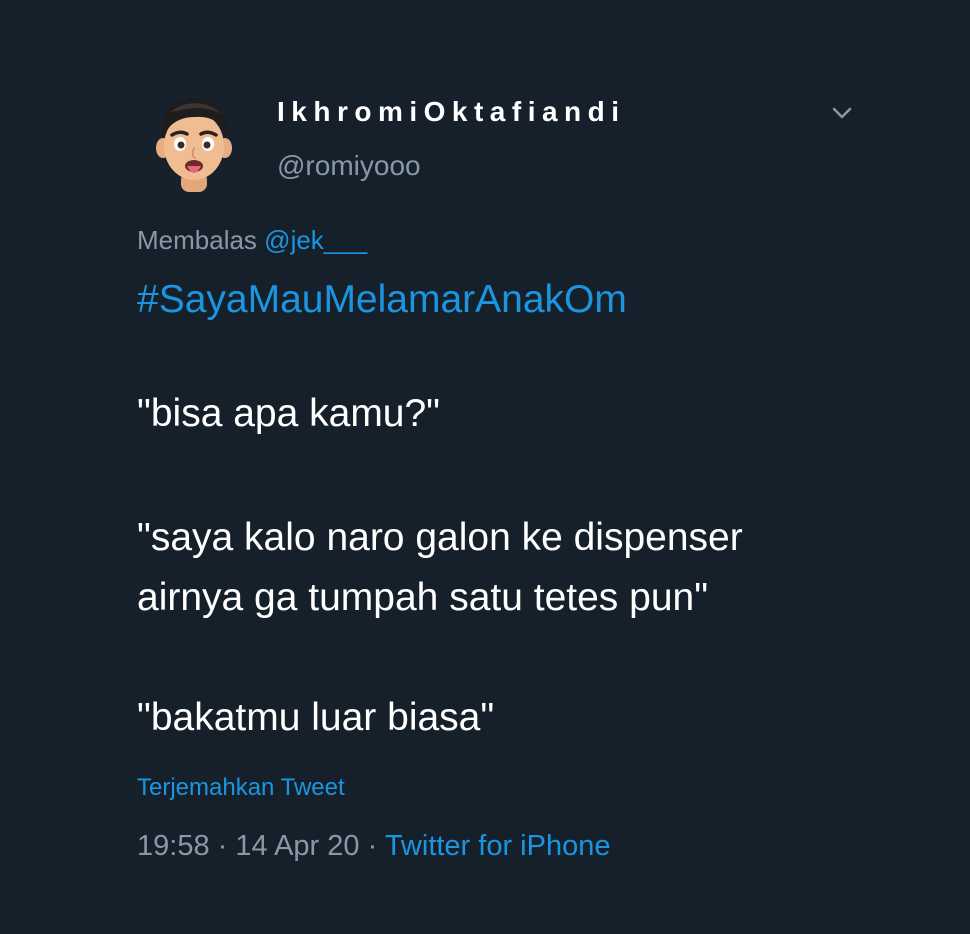  I want to click on tweet-metadata: 19:58 · 14 Apr 20 · Twitter for iPhone, so click(373, 846).